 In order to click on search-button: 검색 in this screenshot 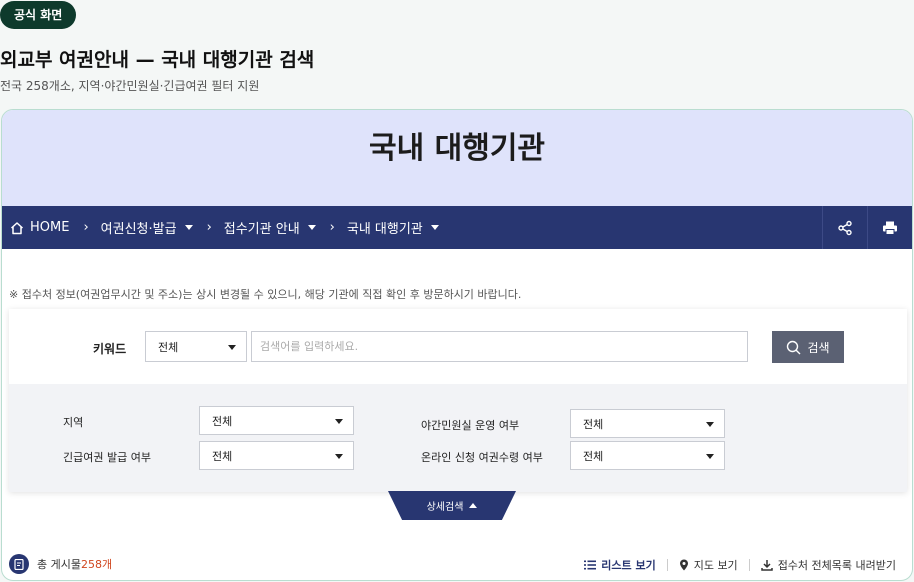, I will do `click(808, 347)`.